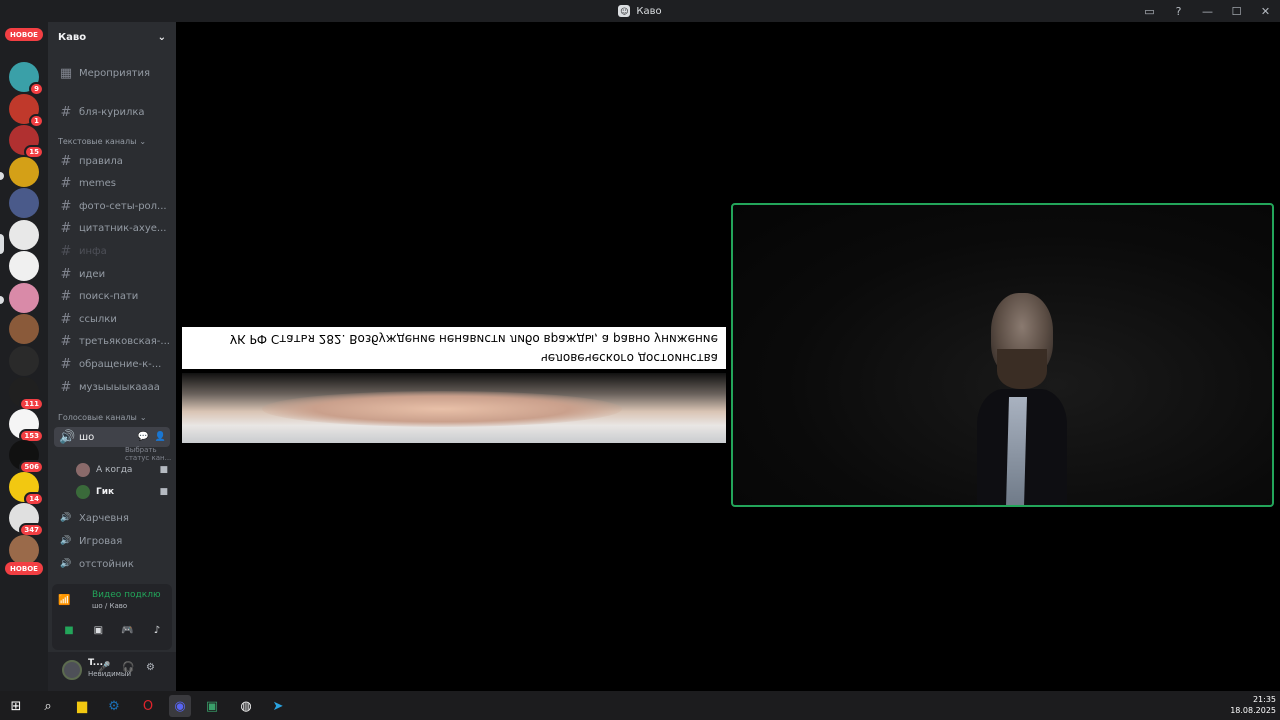 The width and height of the screenshot is (1280, 720). What do you see at coordinates (92, 274) in the screenshot?
I see `channel-label: идеи` at bounding box center [92, 274].